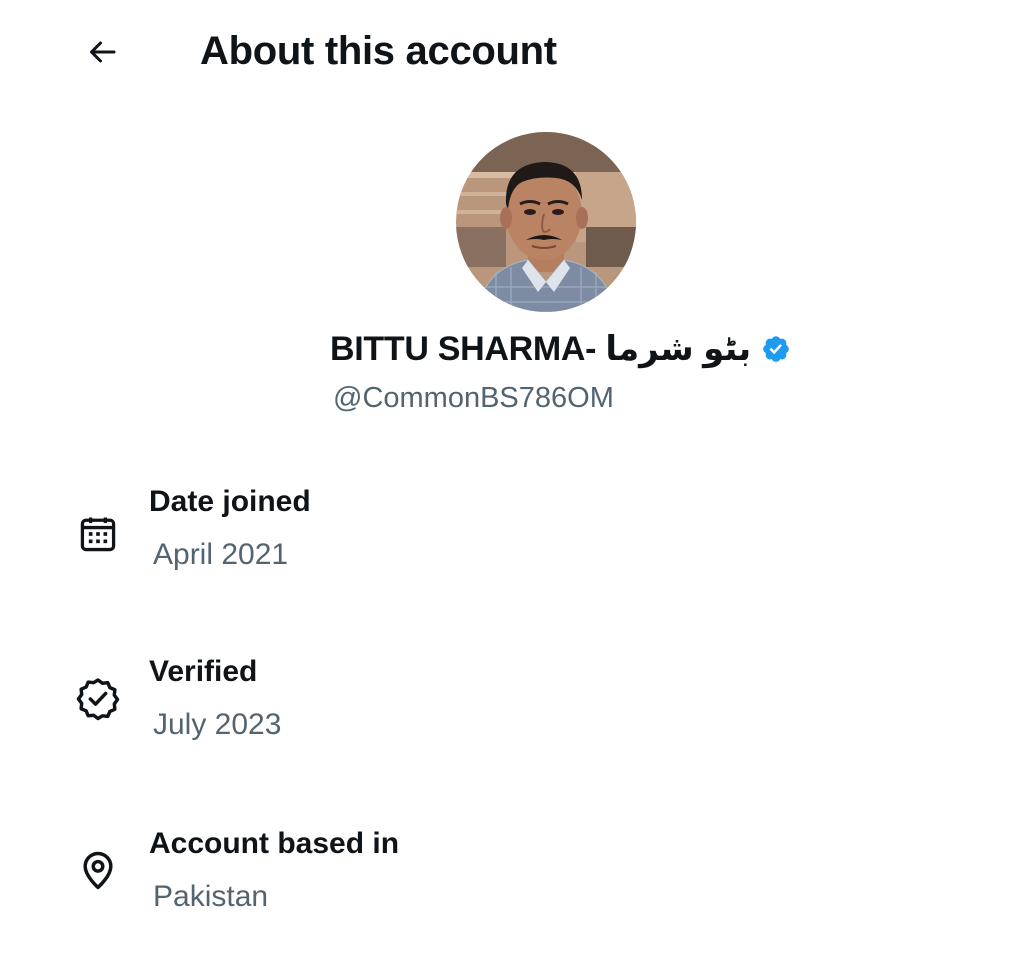 The image size is (1024, 980). I want to click on verified-badge-icon, so click(776, 349).